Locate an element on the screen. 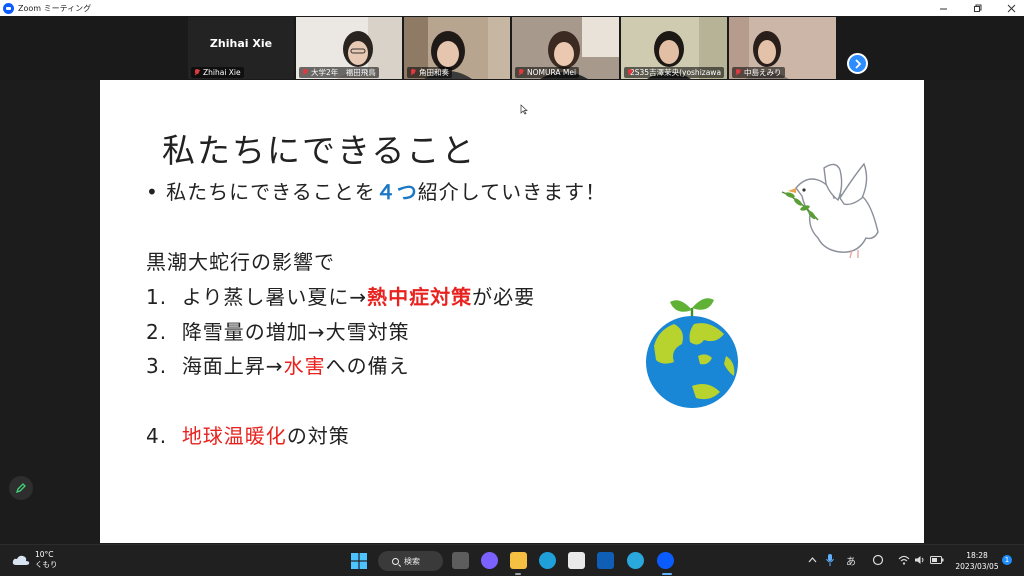 This screenshot has width=1024, height=576. chat-icon is located at coordinates (489, 560).